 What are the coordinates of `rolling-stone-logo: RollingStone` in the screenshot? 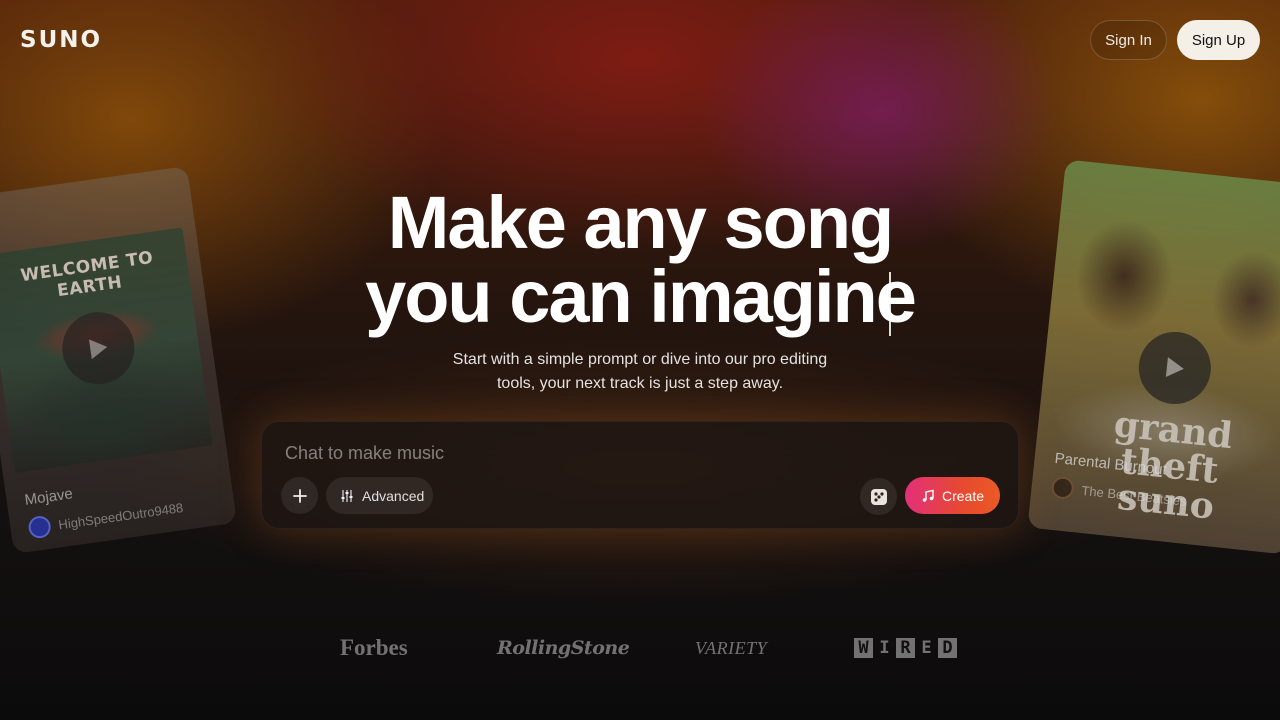 It's located at (563, 648).